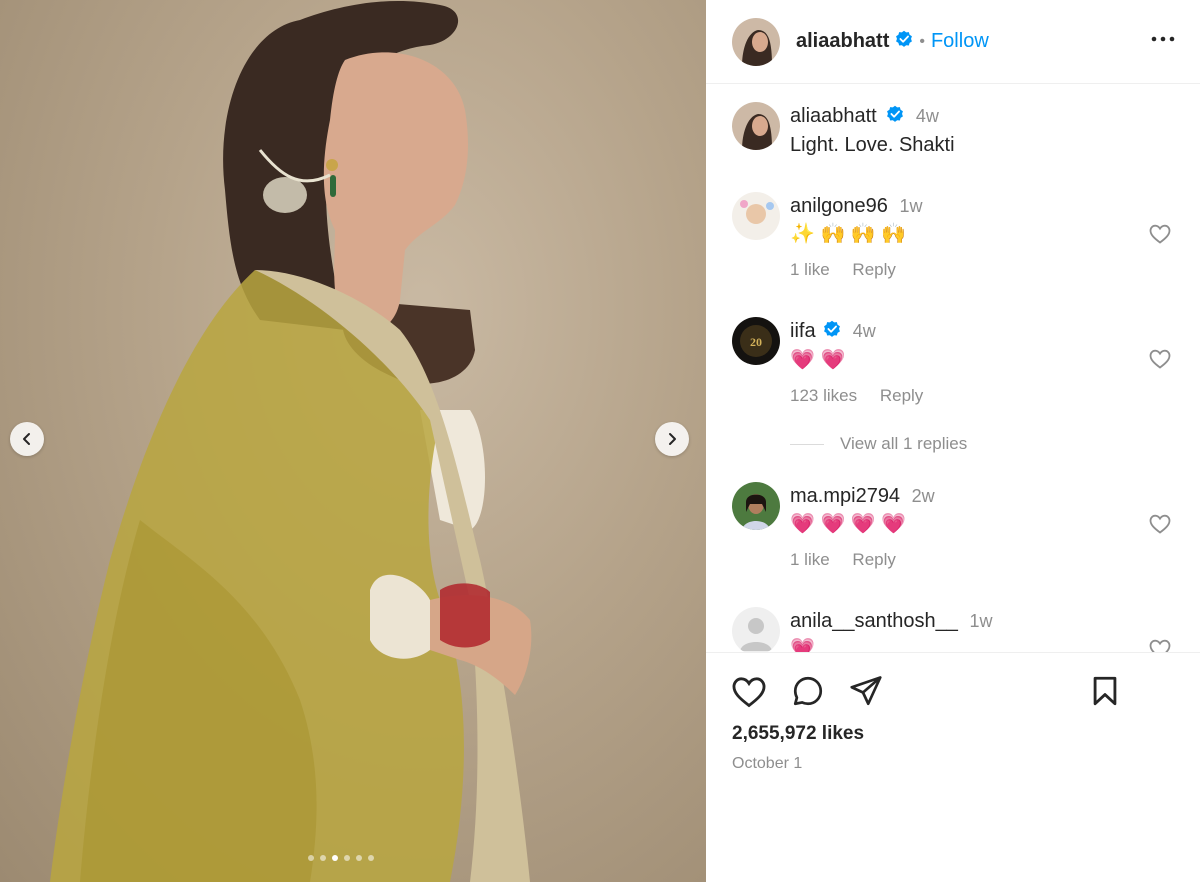 The height and width of the screenshot is (882, 1200). I want to click on comment-timestamp: 2w, so click(923, 496).